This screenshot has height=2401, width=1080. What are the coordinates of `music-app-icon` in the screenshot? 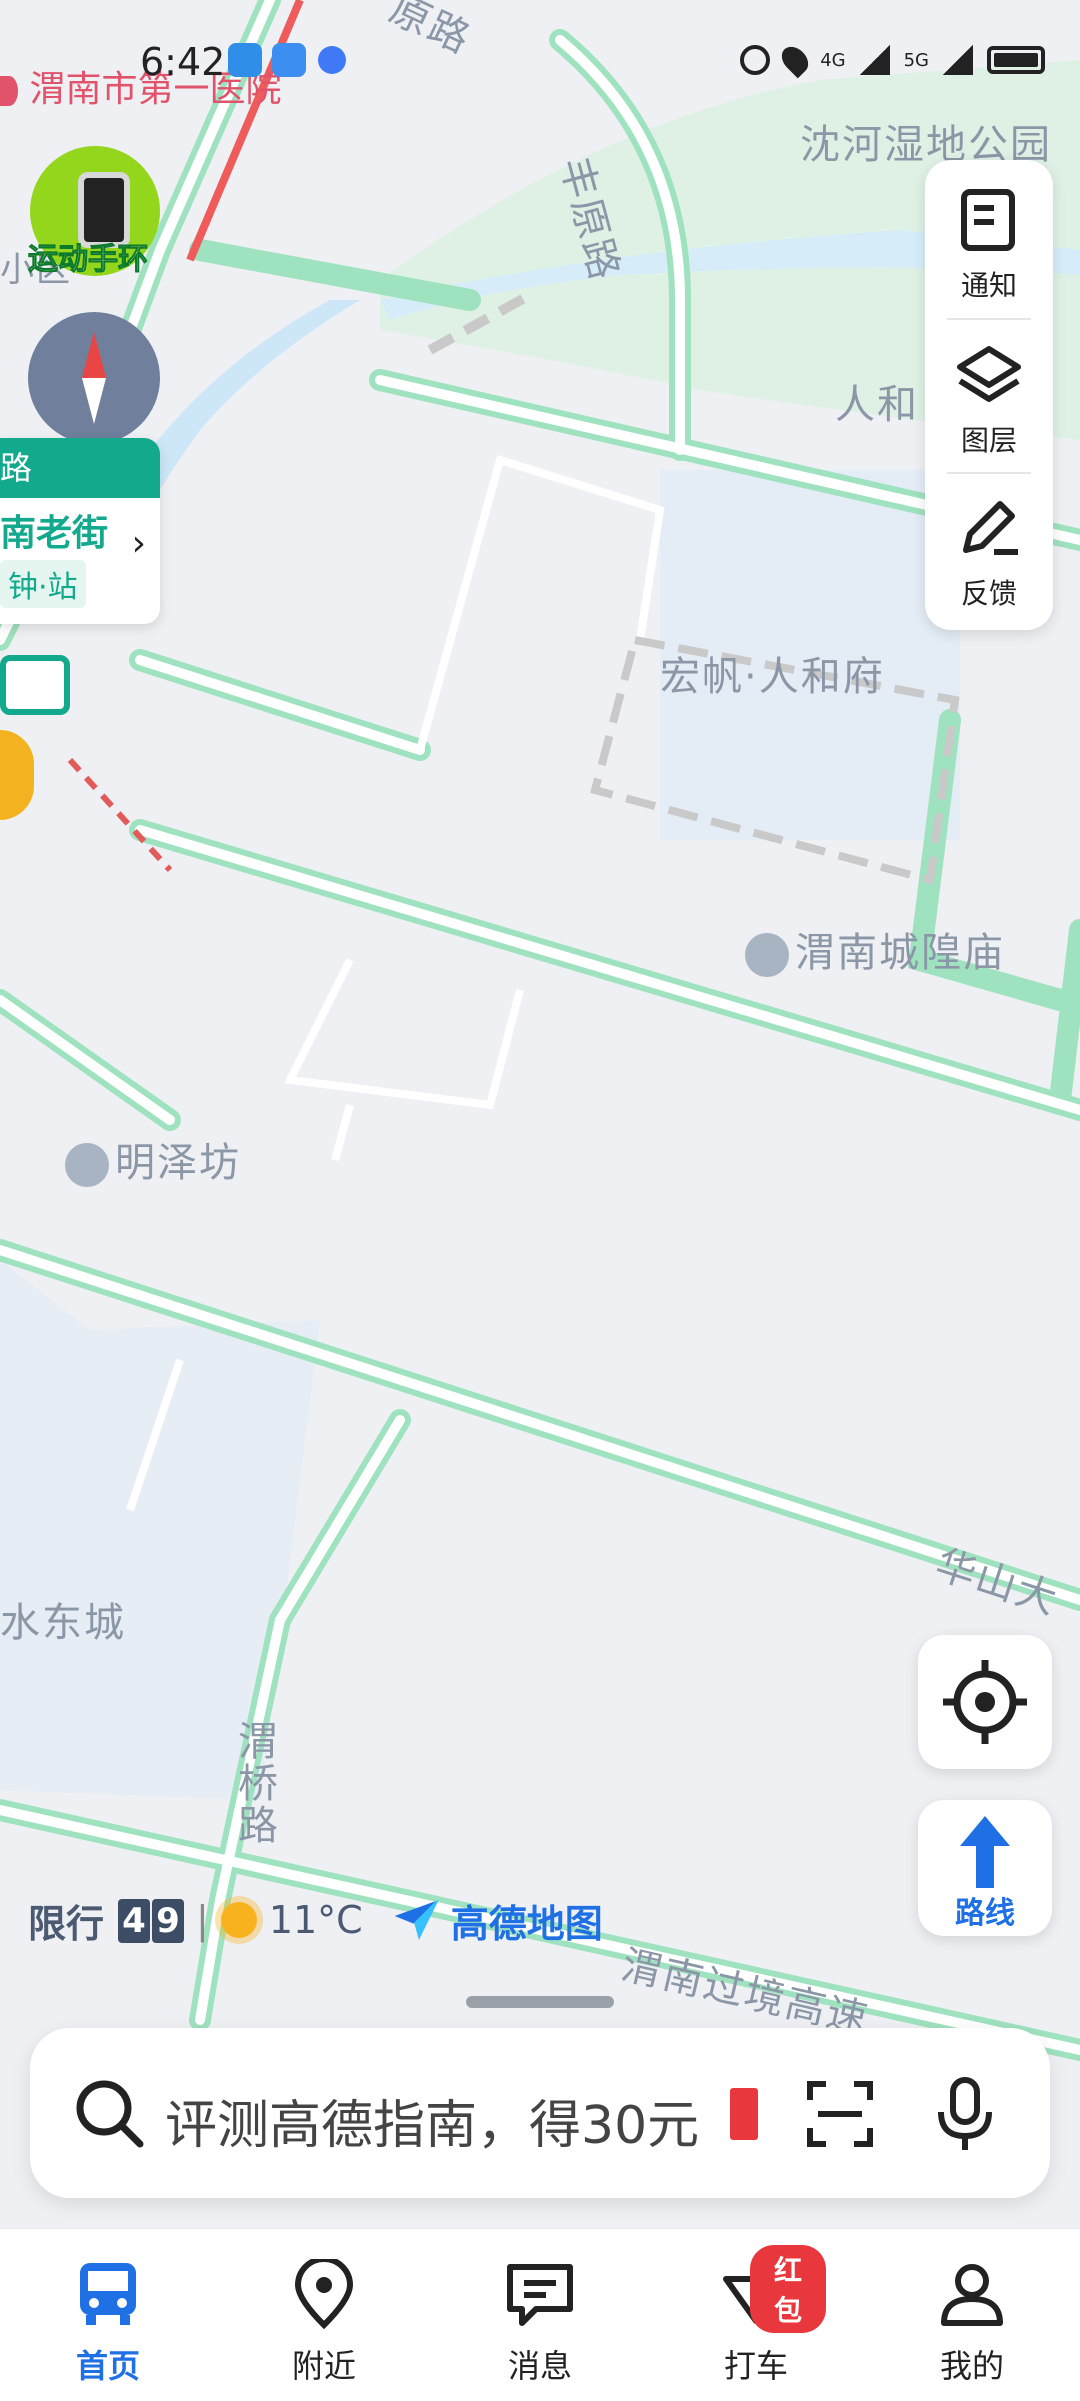 It's located at (332, 60).